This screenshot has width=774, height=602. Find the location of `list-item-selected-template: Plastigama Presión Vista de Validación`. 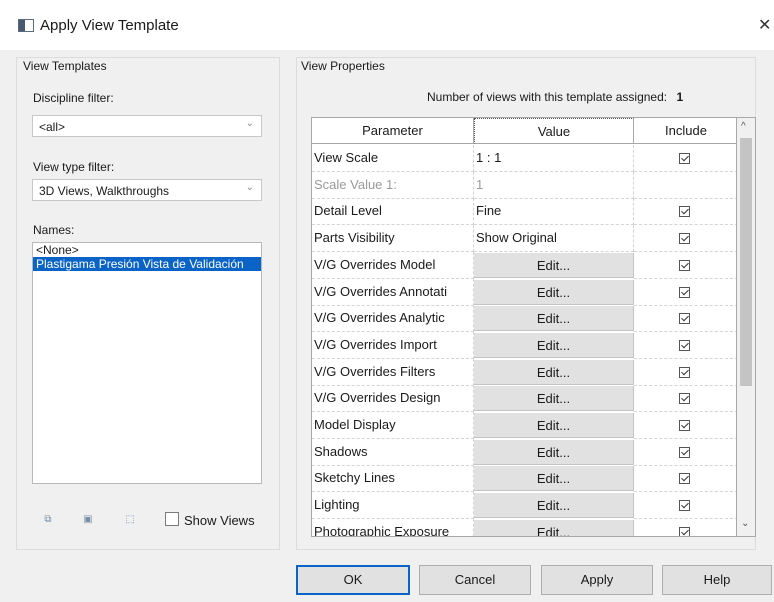

list-item-selected-template: Plastigama Presión Vista de Validación is located at coordinates (147, 264).